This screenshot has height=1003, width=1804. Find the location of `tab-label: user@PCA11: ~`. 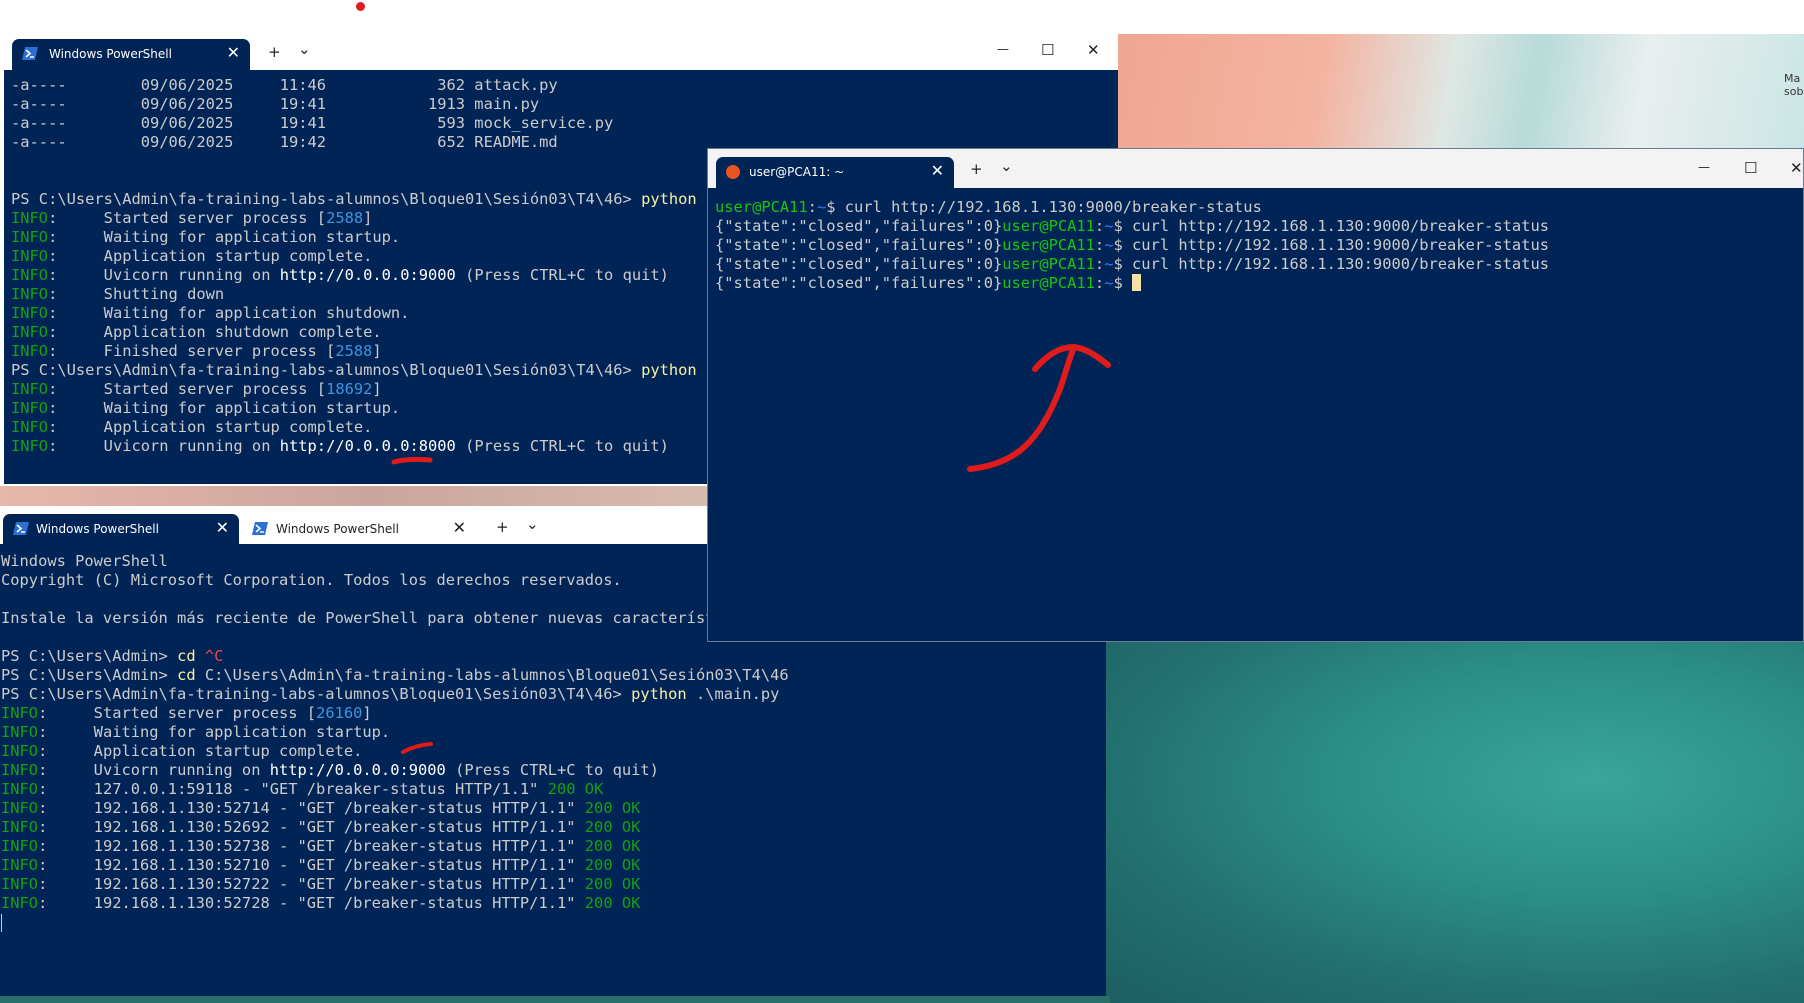

tab-label: user@PCA11: ~ is located at coordinates (797, 172).